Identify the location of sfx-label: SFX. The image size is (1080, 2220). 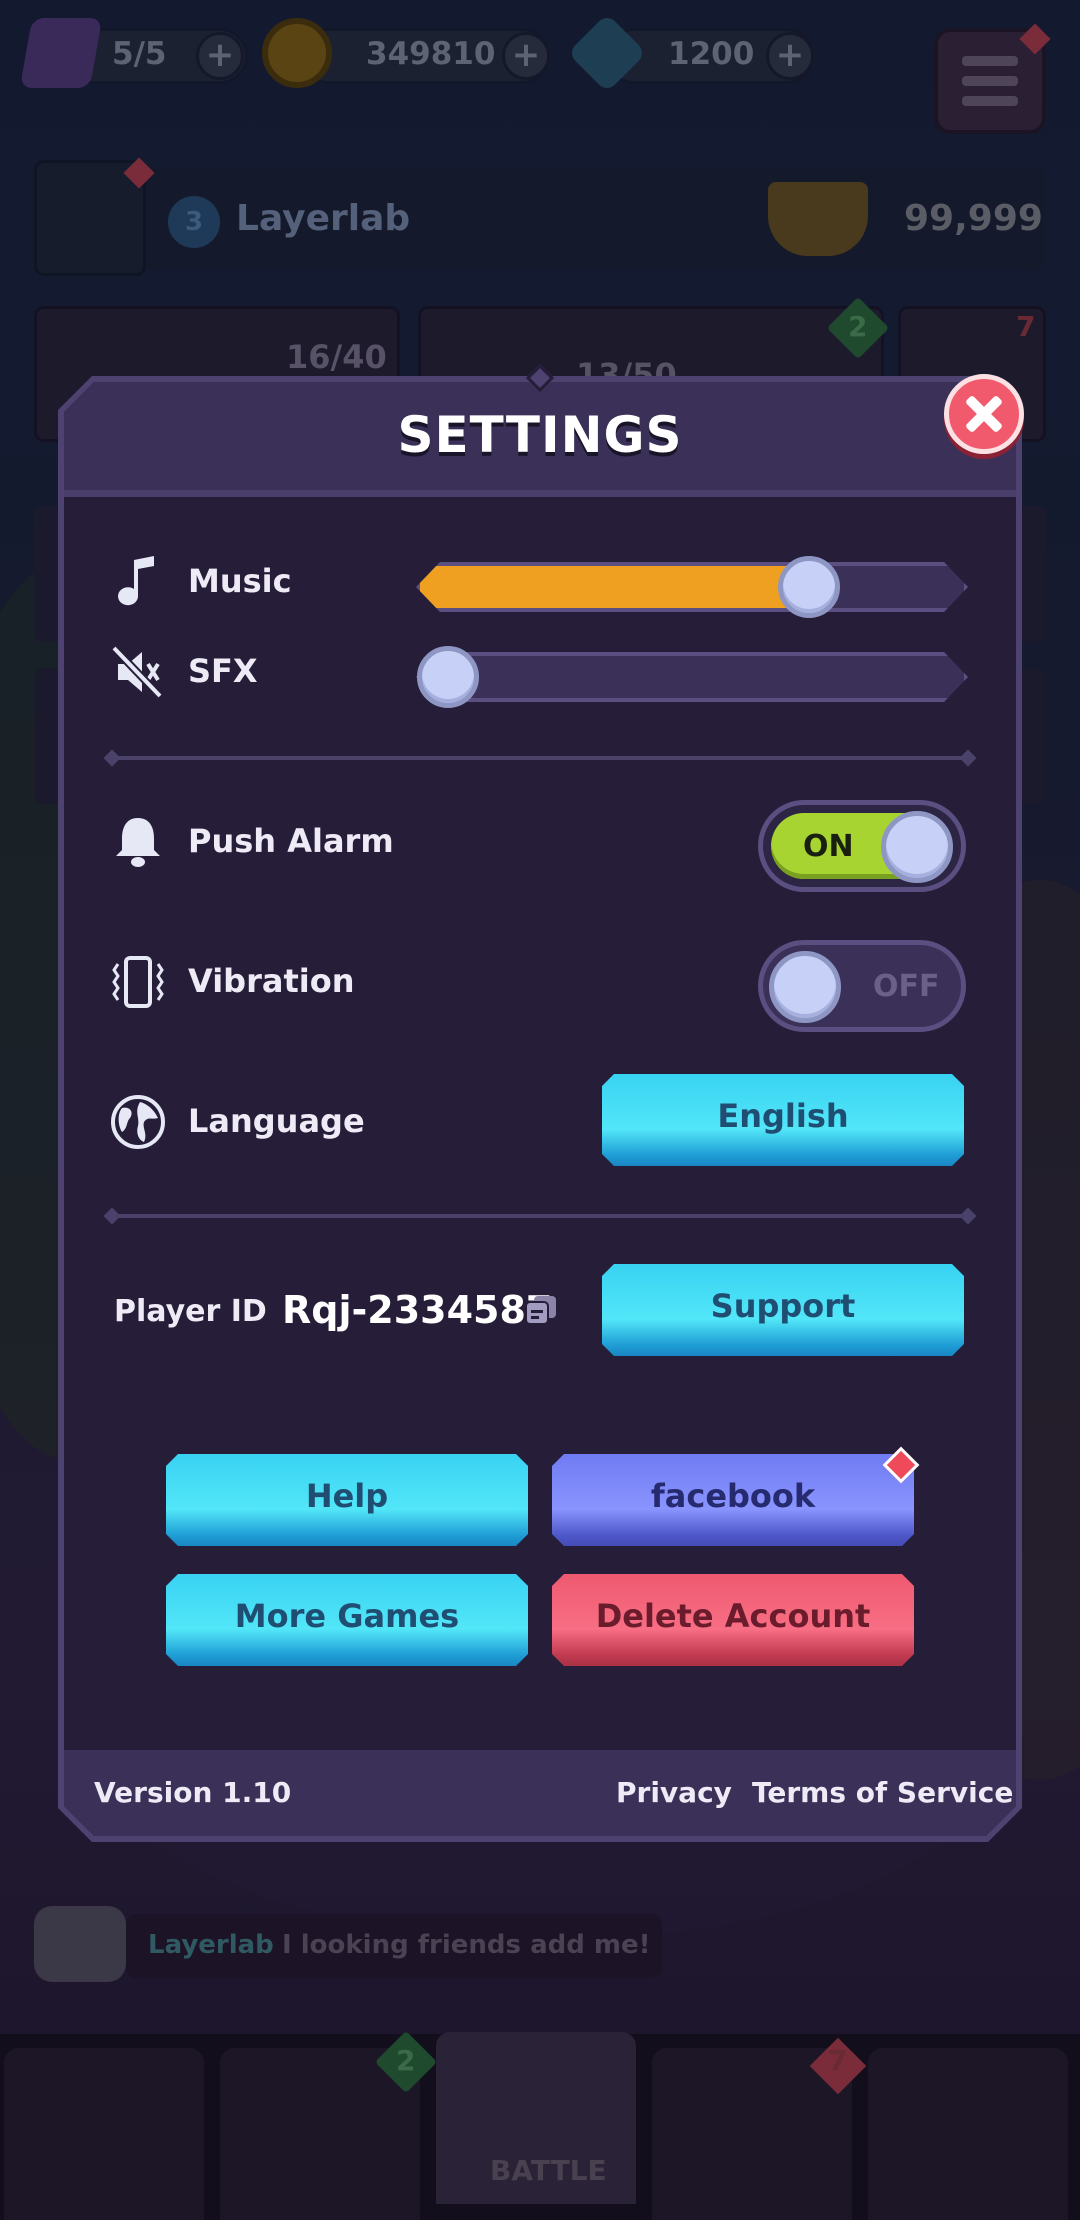
(223, 671).